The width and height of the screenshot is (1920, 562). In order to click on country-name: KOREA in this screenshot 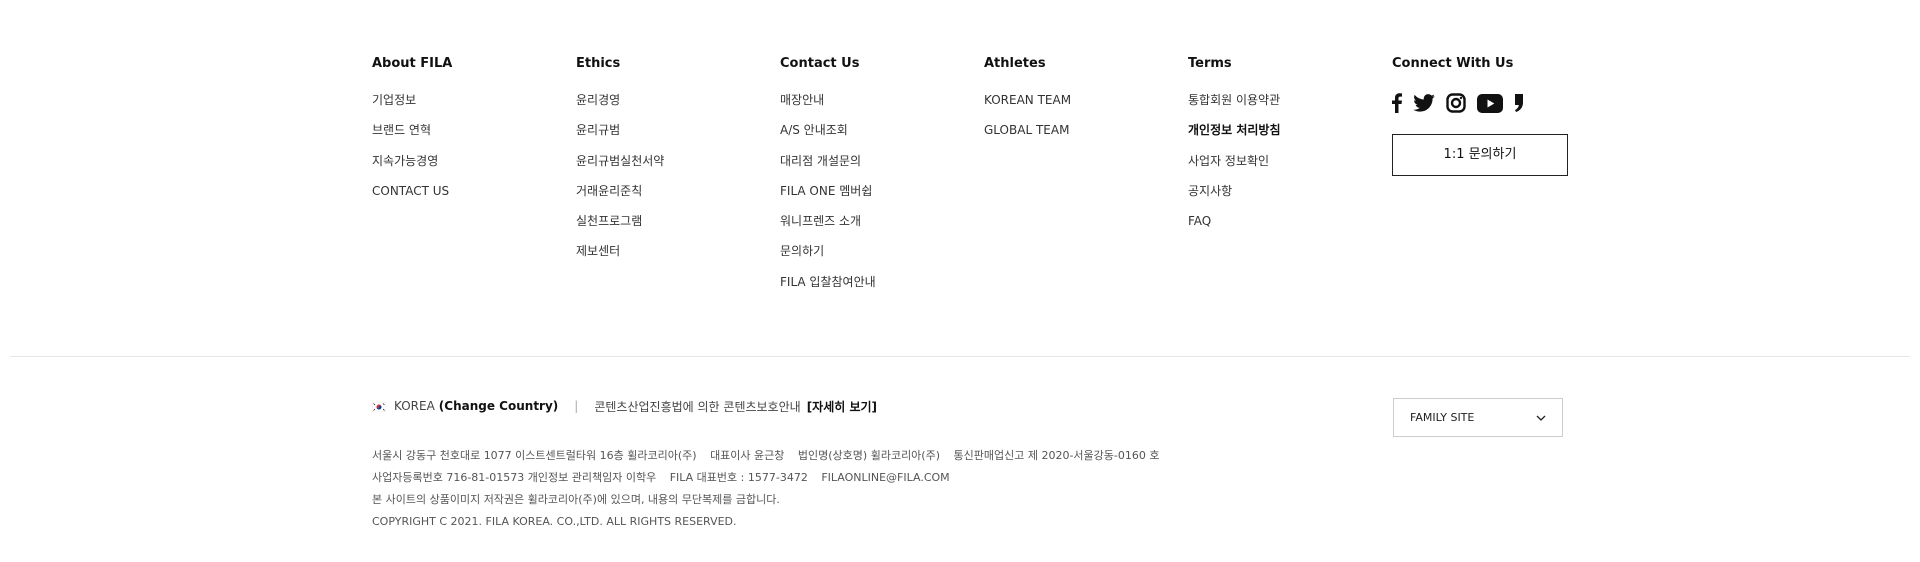, I will do `click(414, 406)`.